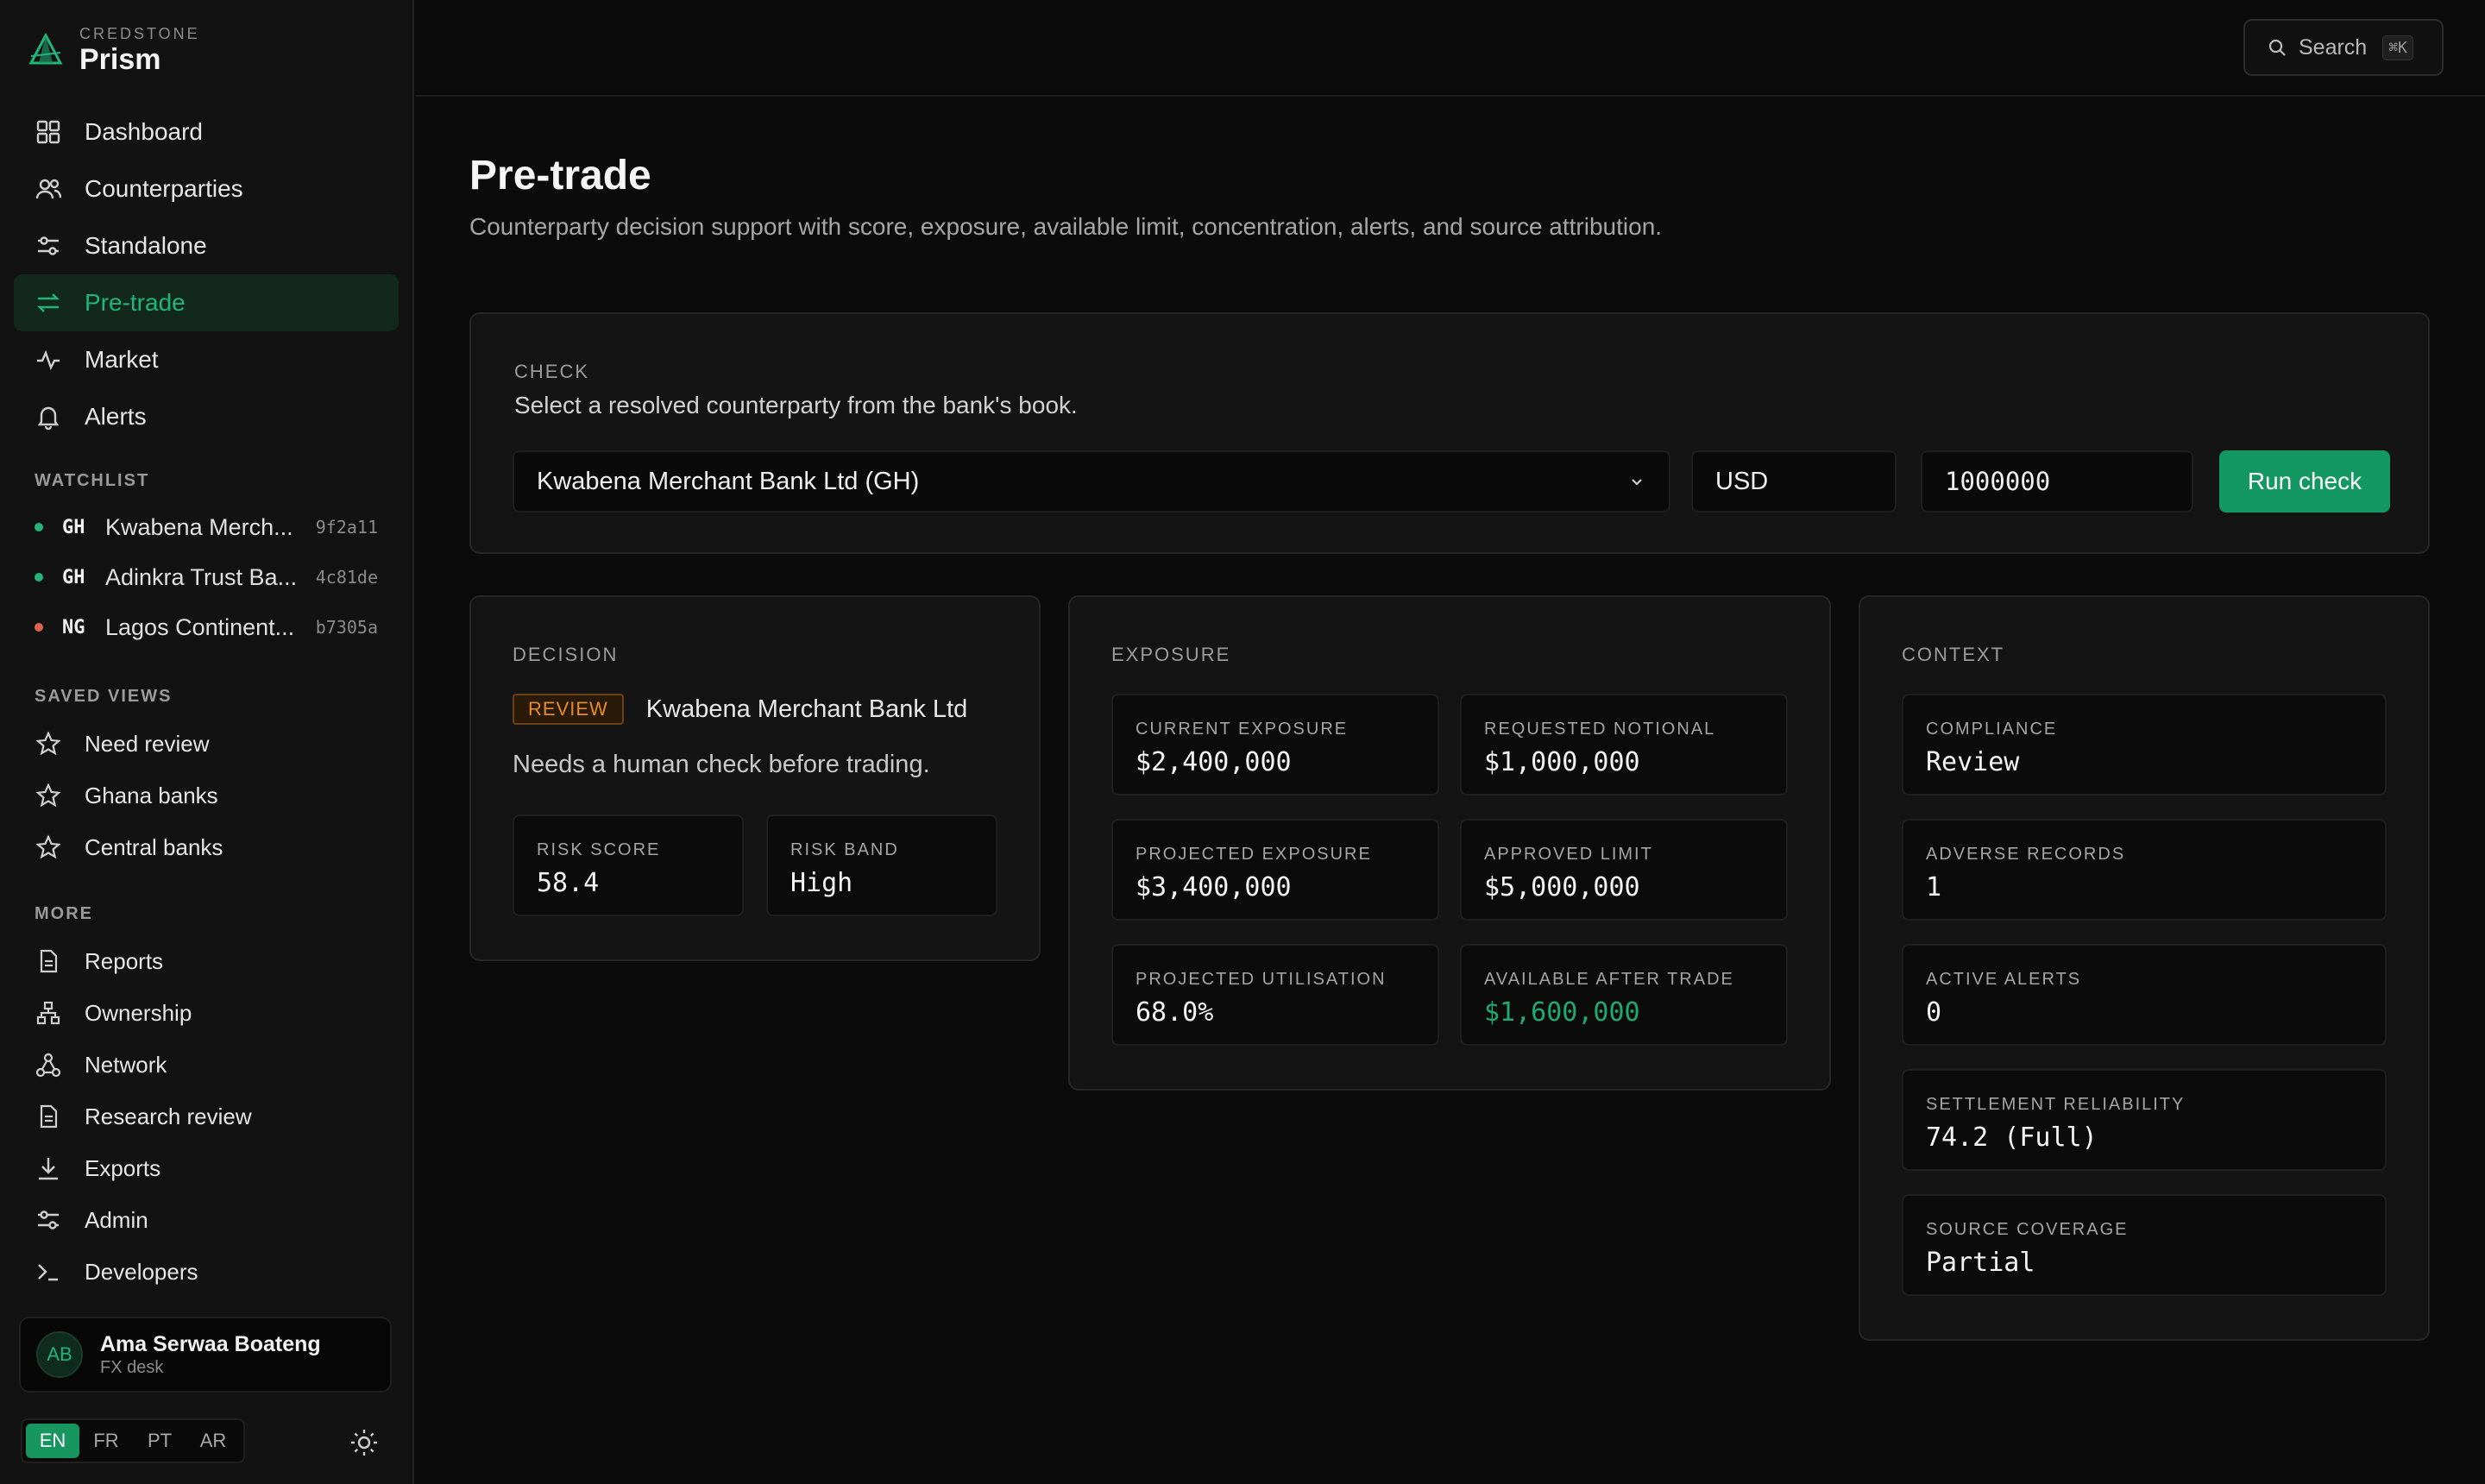 The height and width of the screenshot is (1484, 2485). What do you see at coordinates (132, 1367) in the screenshot?
I see `user-role: FX desk` at bounding box center [132, 1367].